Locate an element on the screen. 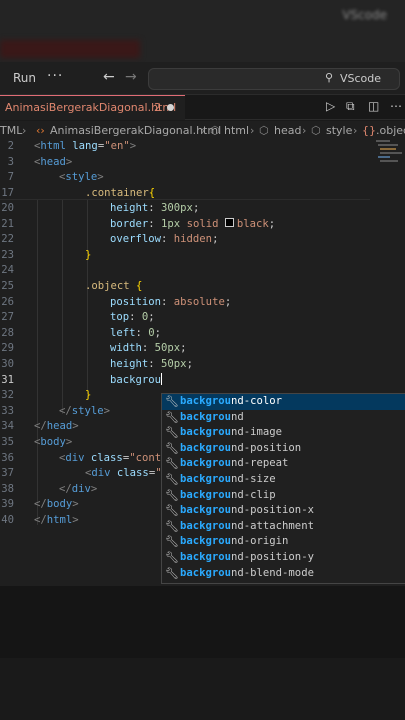 This screenshot has height=720, width=405. color-swatch-icon is located at coordinates (229, 222).